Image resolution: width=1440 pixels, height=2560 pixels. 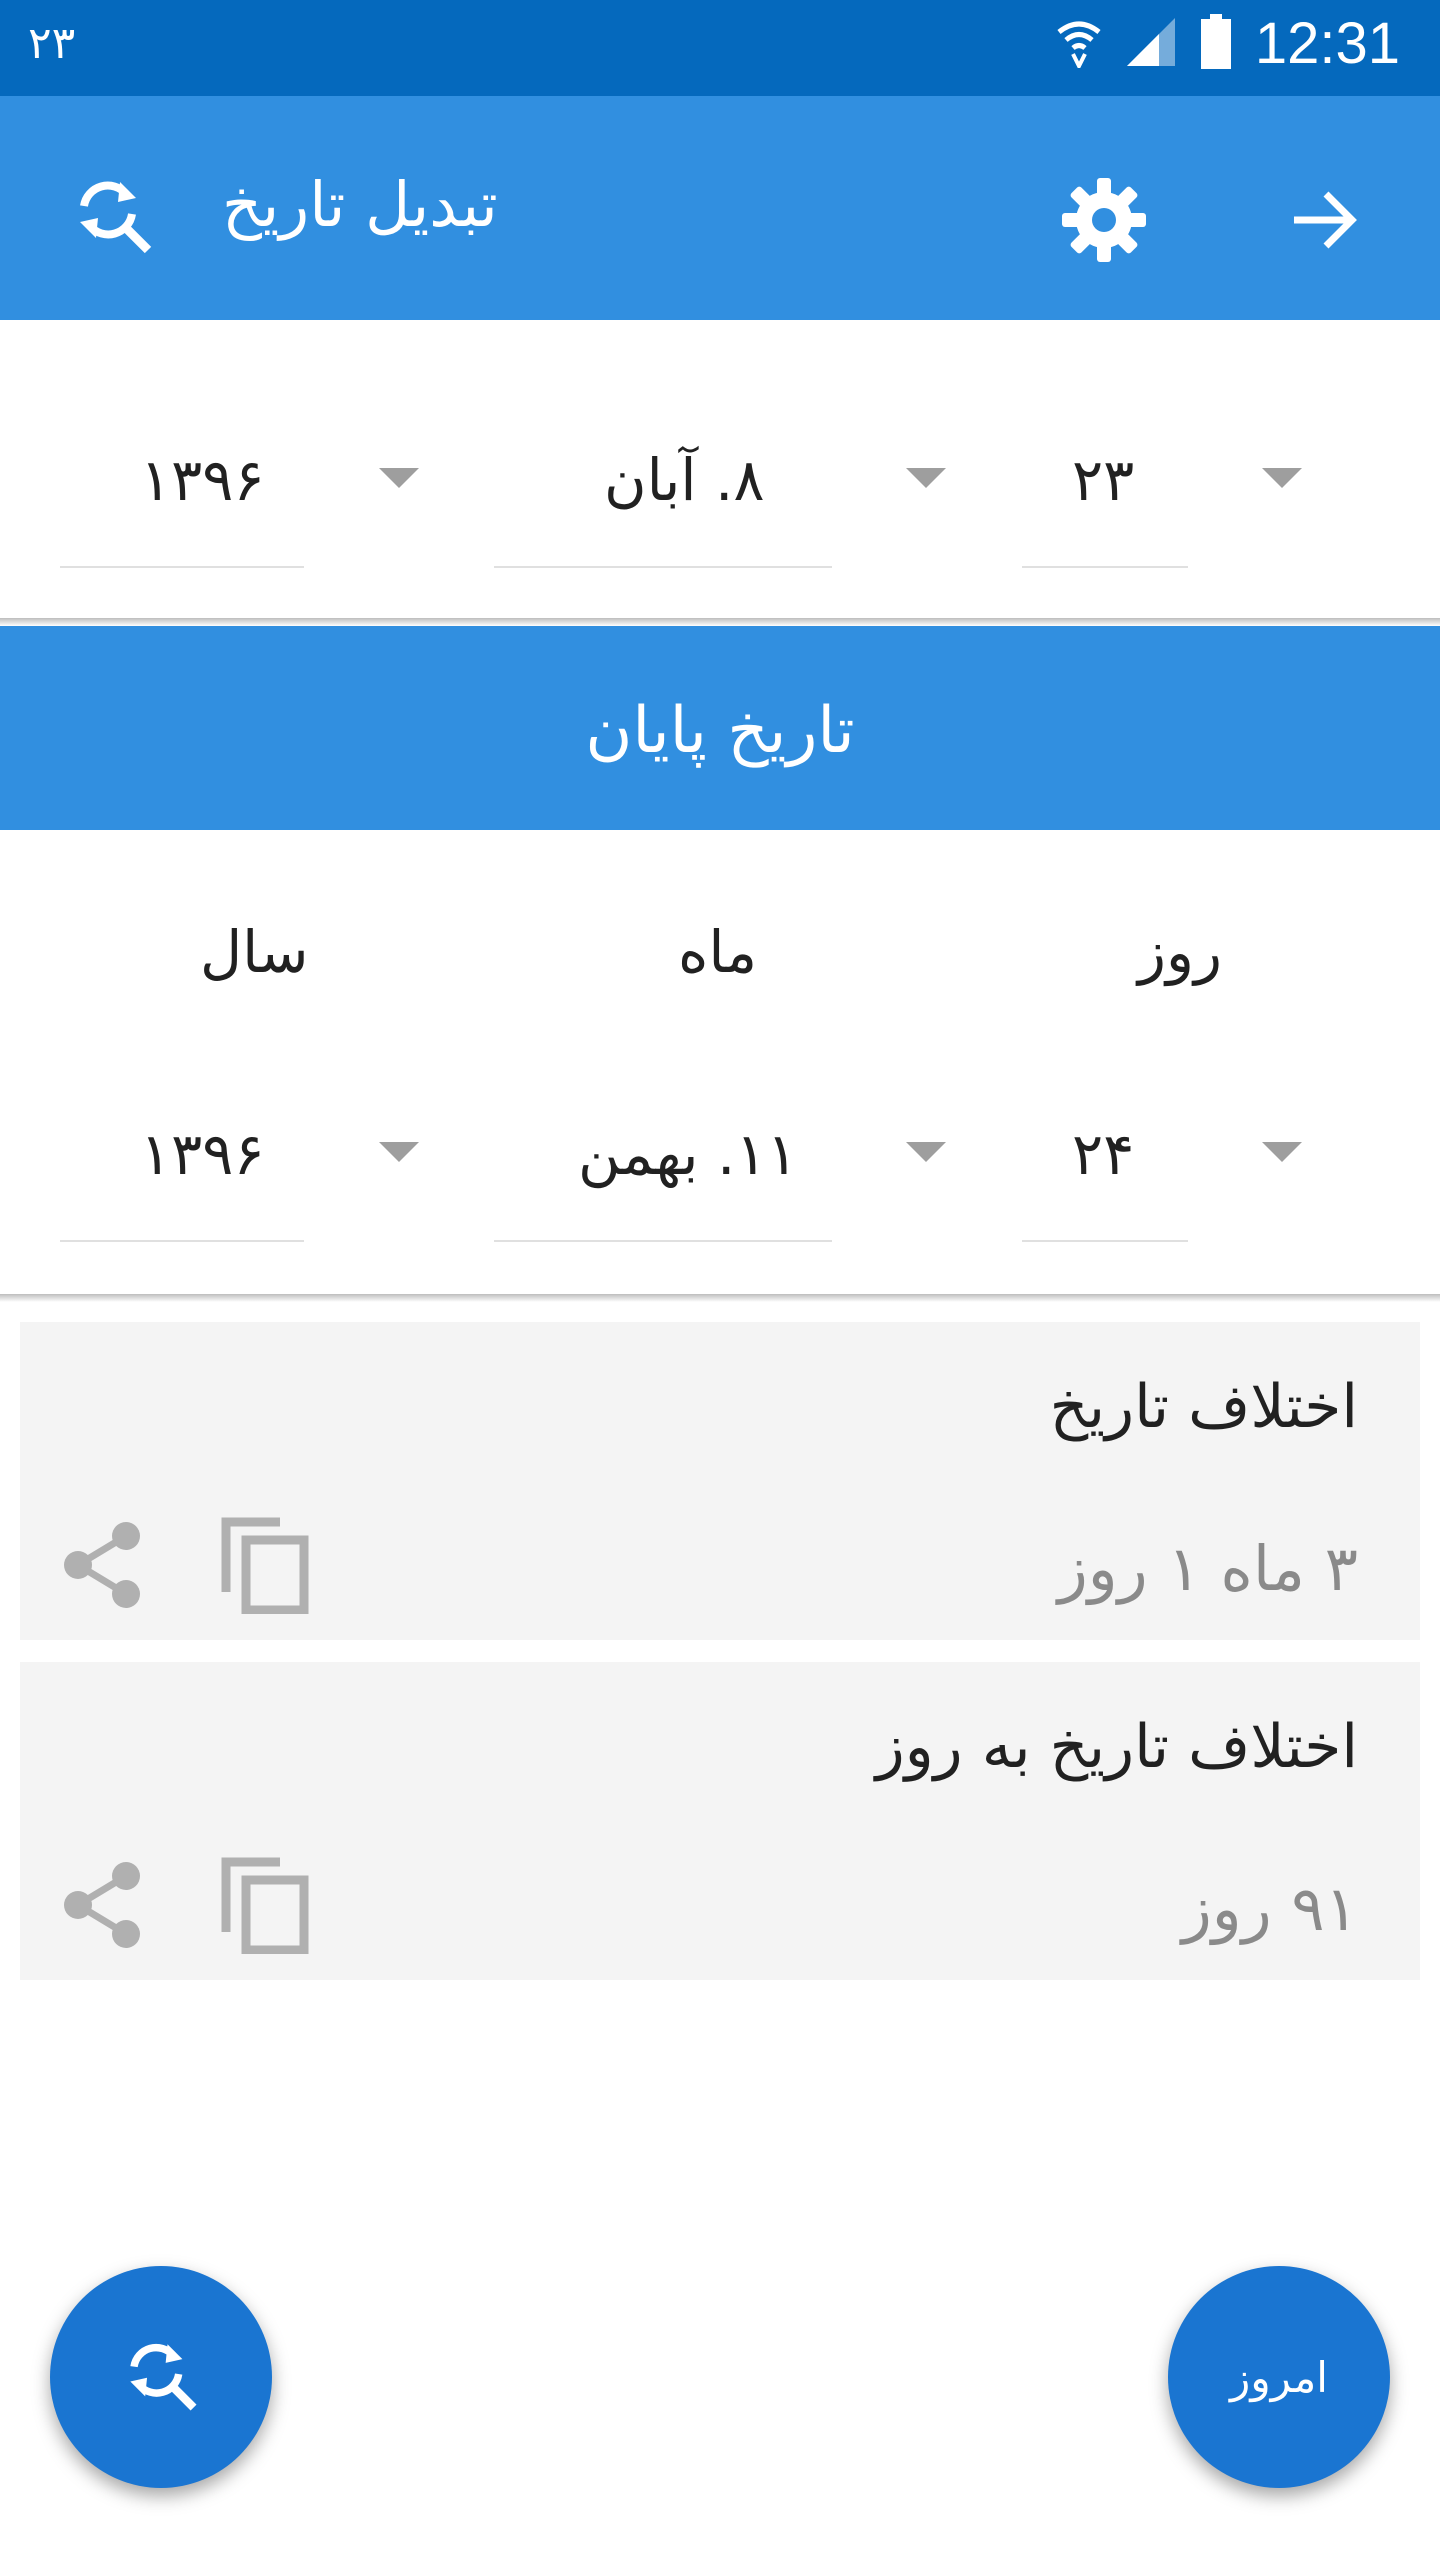 What do you see at coordinates (720, 48) in the screenshot?
I see `status-bar: ۲۳ 12:31` at bounding box center [720, 48].